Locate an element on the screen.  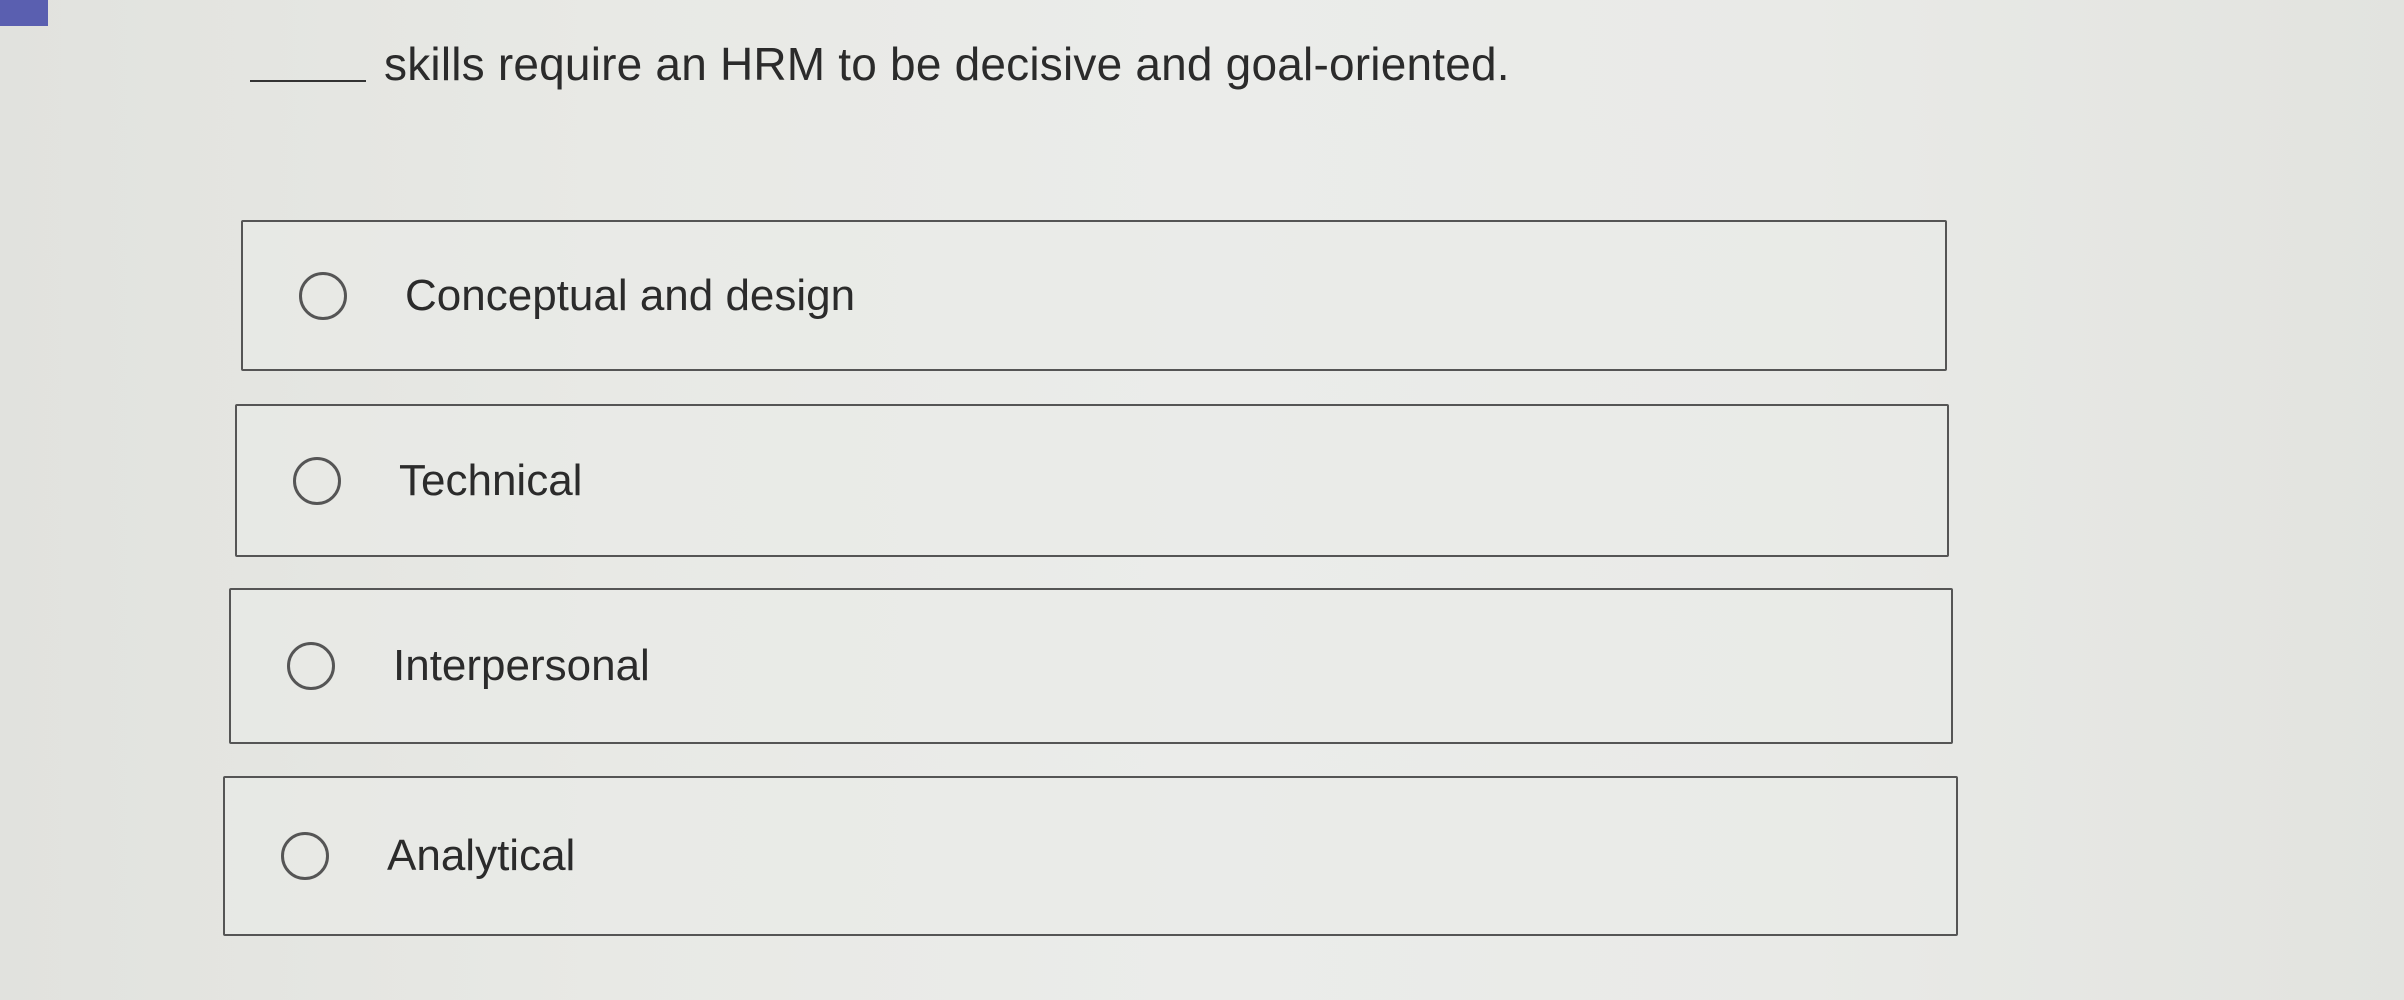
option-label: Analytical is located at coordinates (481, 855).